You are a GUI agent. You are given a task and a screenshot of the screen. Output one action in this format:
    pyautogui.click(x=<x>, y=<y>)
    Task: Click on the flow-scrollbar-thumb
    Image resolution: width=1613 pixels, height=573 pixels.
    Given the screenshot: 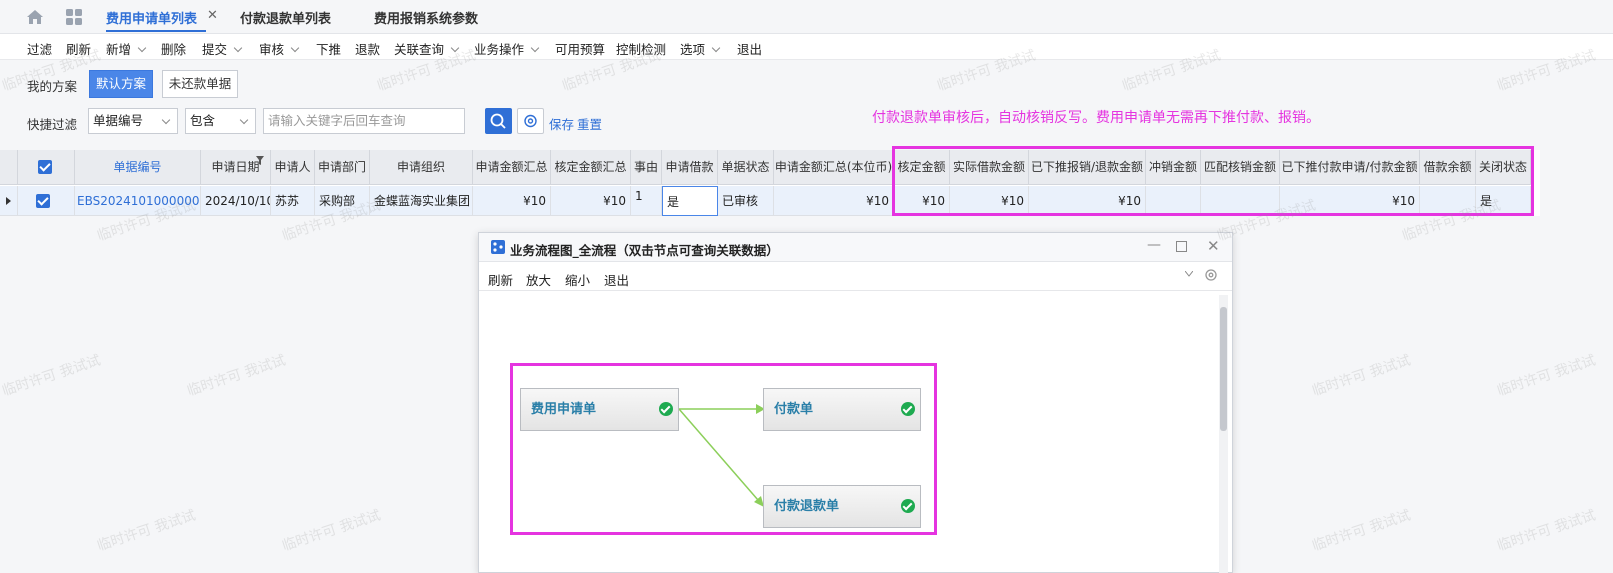 What is the action you would take?
    pyautogui.click(x=1223, y=369)
    